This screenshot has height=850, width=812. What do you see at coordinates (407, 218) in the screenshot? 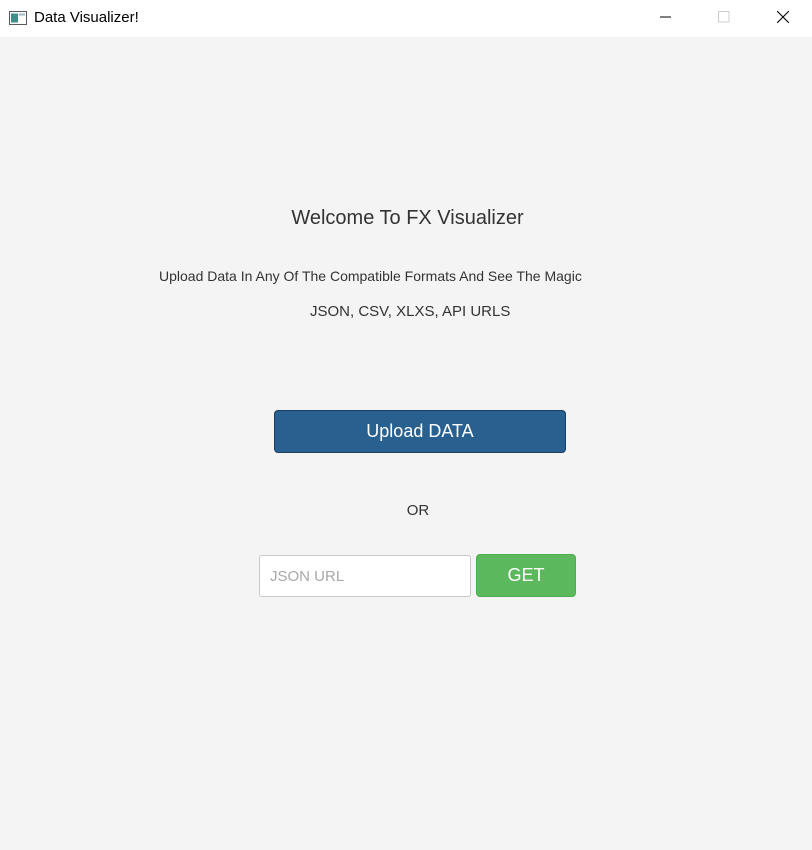
I see `page-title: Welcome To FX Visualizer` at bounding box center [407, 218].